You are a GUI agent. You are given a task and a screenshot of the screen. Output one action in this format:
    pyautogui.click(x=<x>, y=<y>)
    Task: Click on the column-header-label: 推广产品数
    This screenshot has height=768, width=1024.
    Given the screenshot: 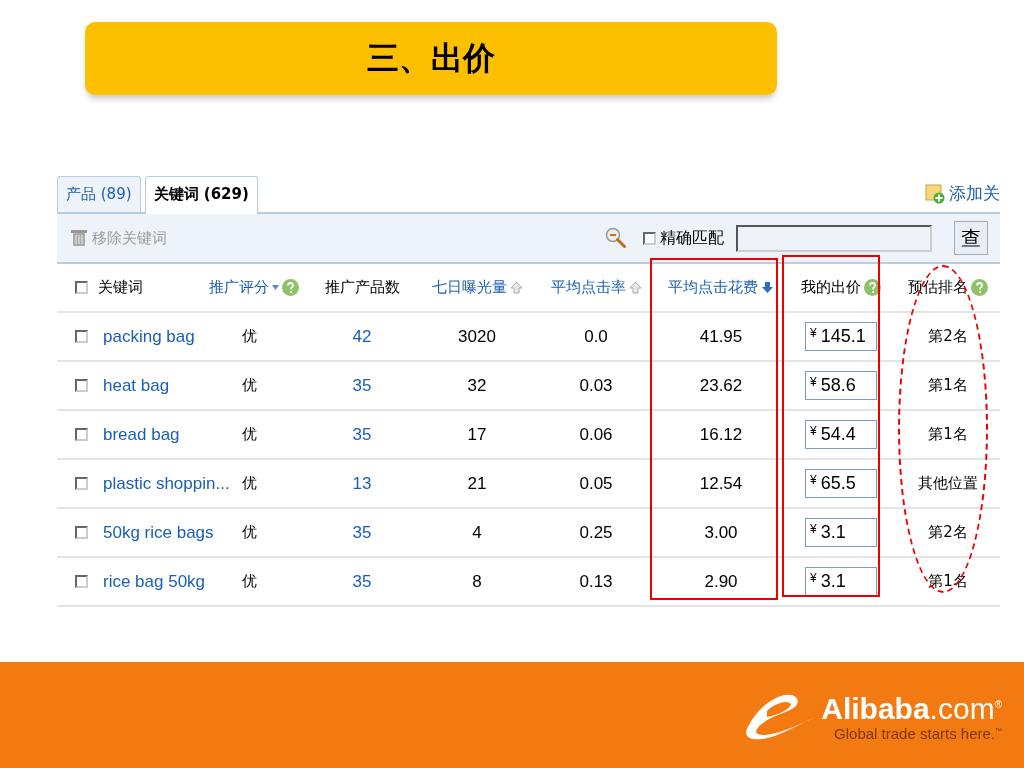 What is the action you would take?
    pyautogui.click(x=362, y=287)
    